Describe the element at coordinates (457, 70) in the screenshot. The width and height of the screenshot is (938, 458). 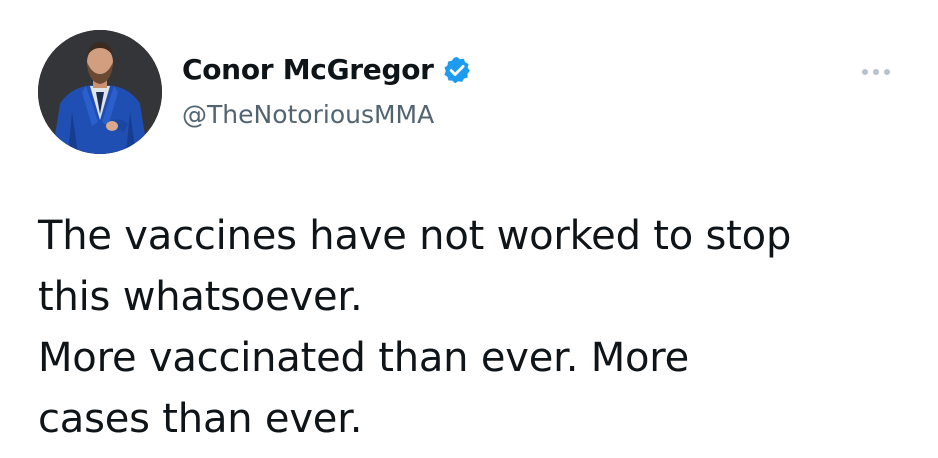
I see `verified-badge-icon` at that location.